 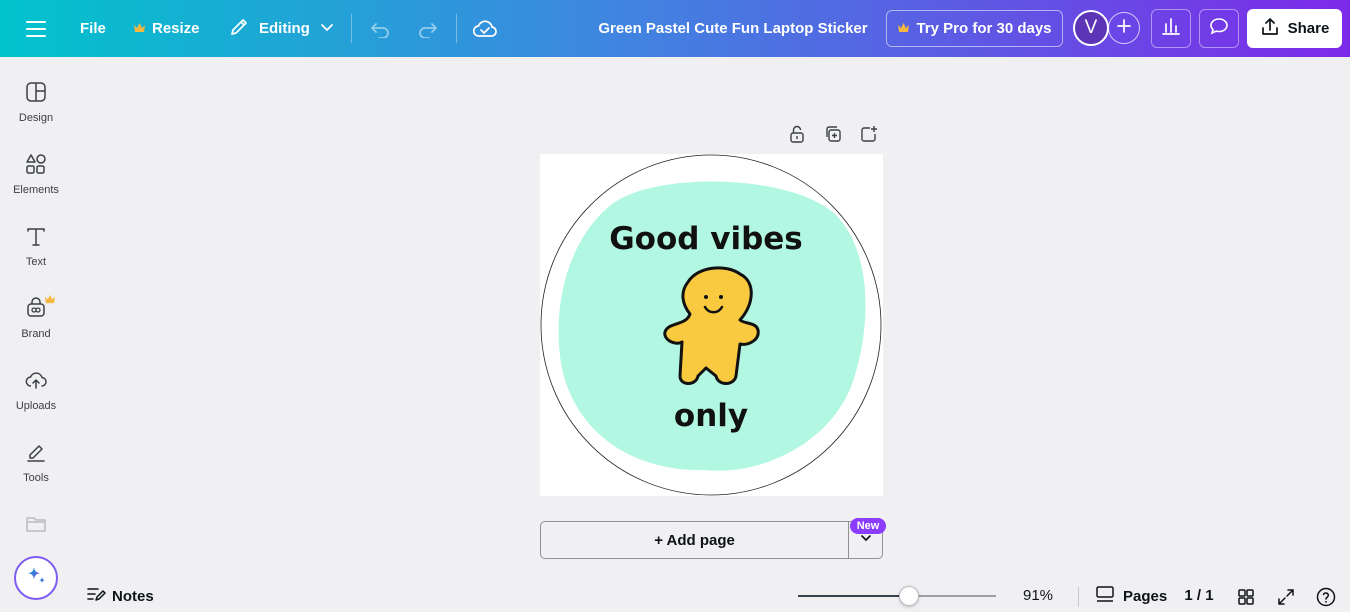 I want to click on resize-button: Resize, so click(x=166, y=28).